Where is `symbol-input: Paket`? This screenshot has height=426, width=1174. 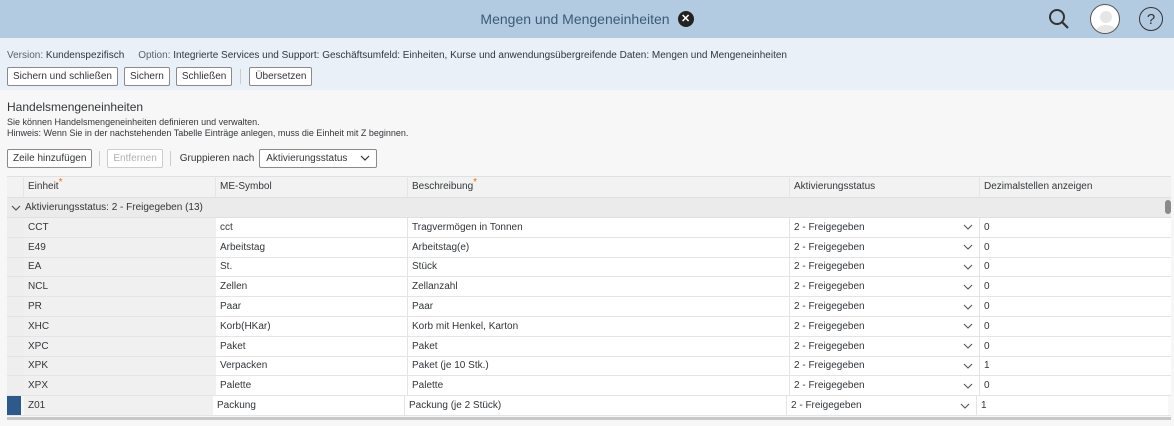 symbol-input: Paket is located at coordinates (312, 346).